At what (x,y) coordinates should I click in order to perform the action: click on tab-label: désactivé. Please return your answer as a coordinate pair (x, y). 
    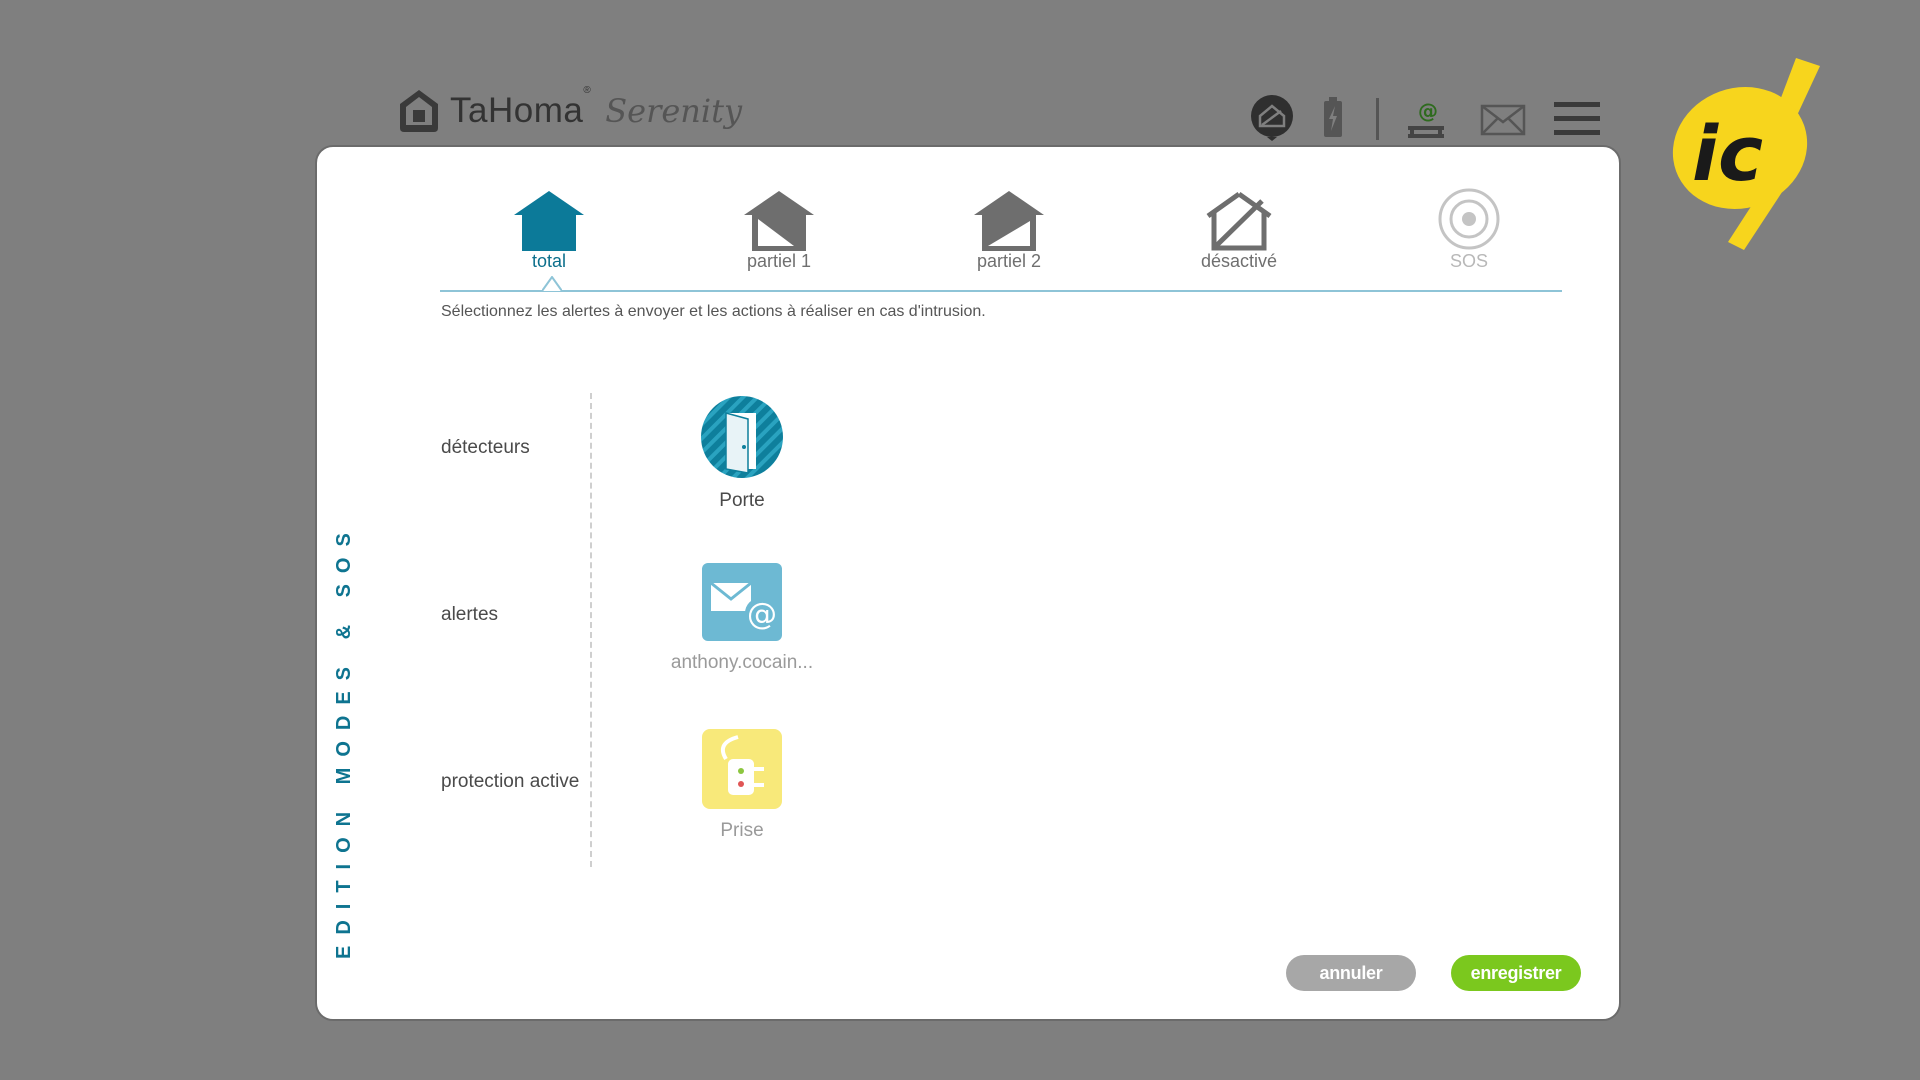
    Looking at the image, I should click on (1239, 261).